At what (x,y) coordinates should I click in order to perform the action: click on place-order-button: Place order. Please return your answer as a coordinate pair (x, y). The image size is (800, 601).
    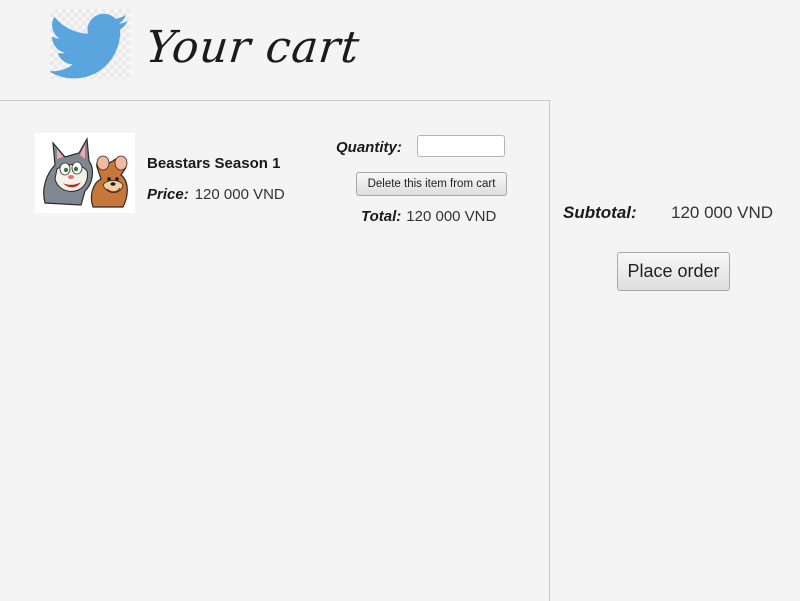
    Looking at the image, I should click on (673, 271).